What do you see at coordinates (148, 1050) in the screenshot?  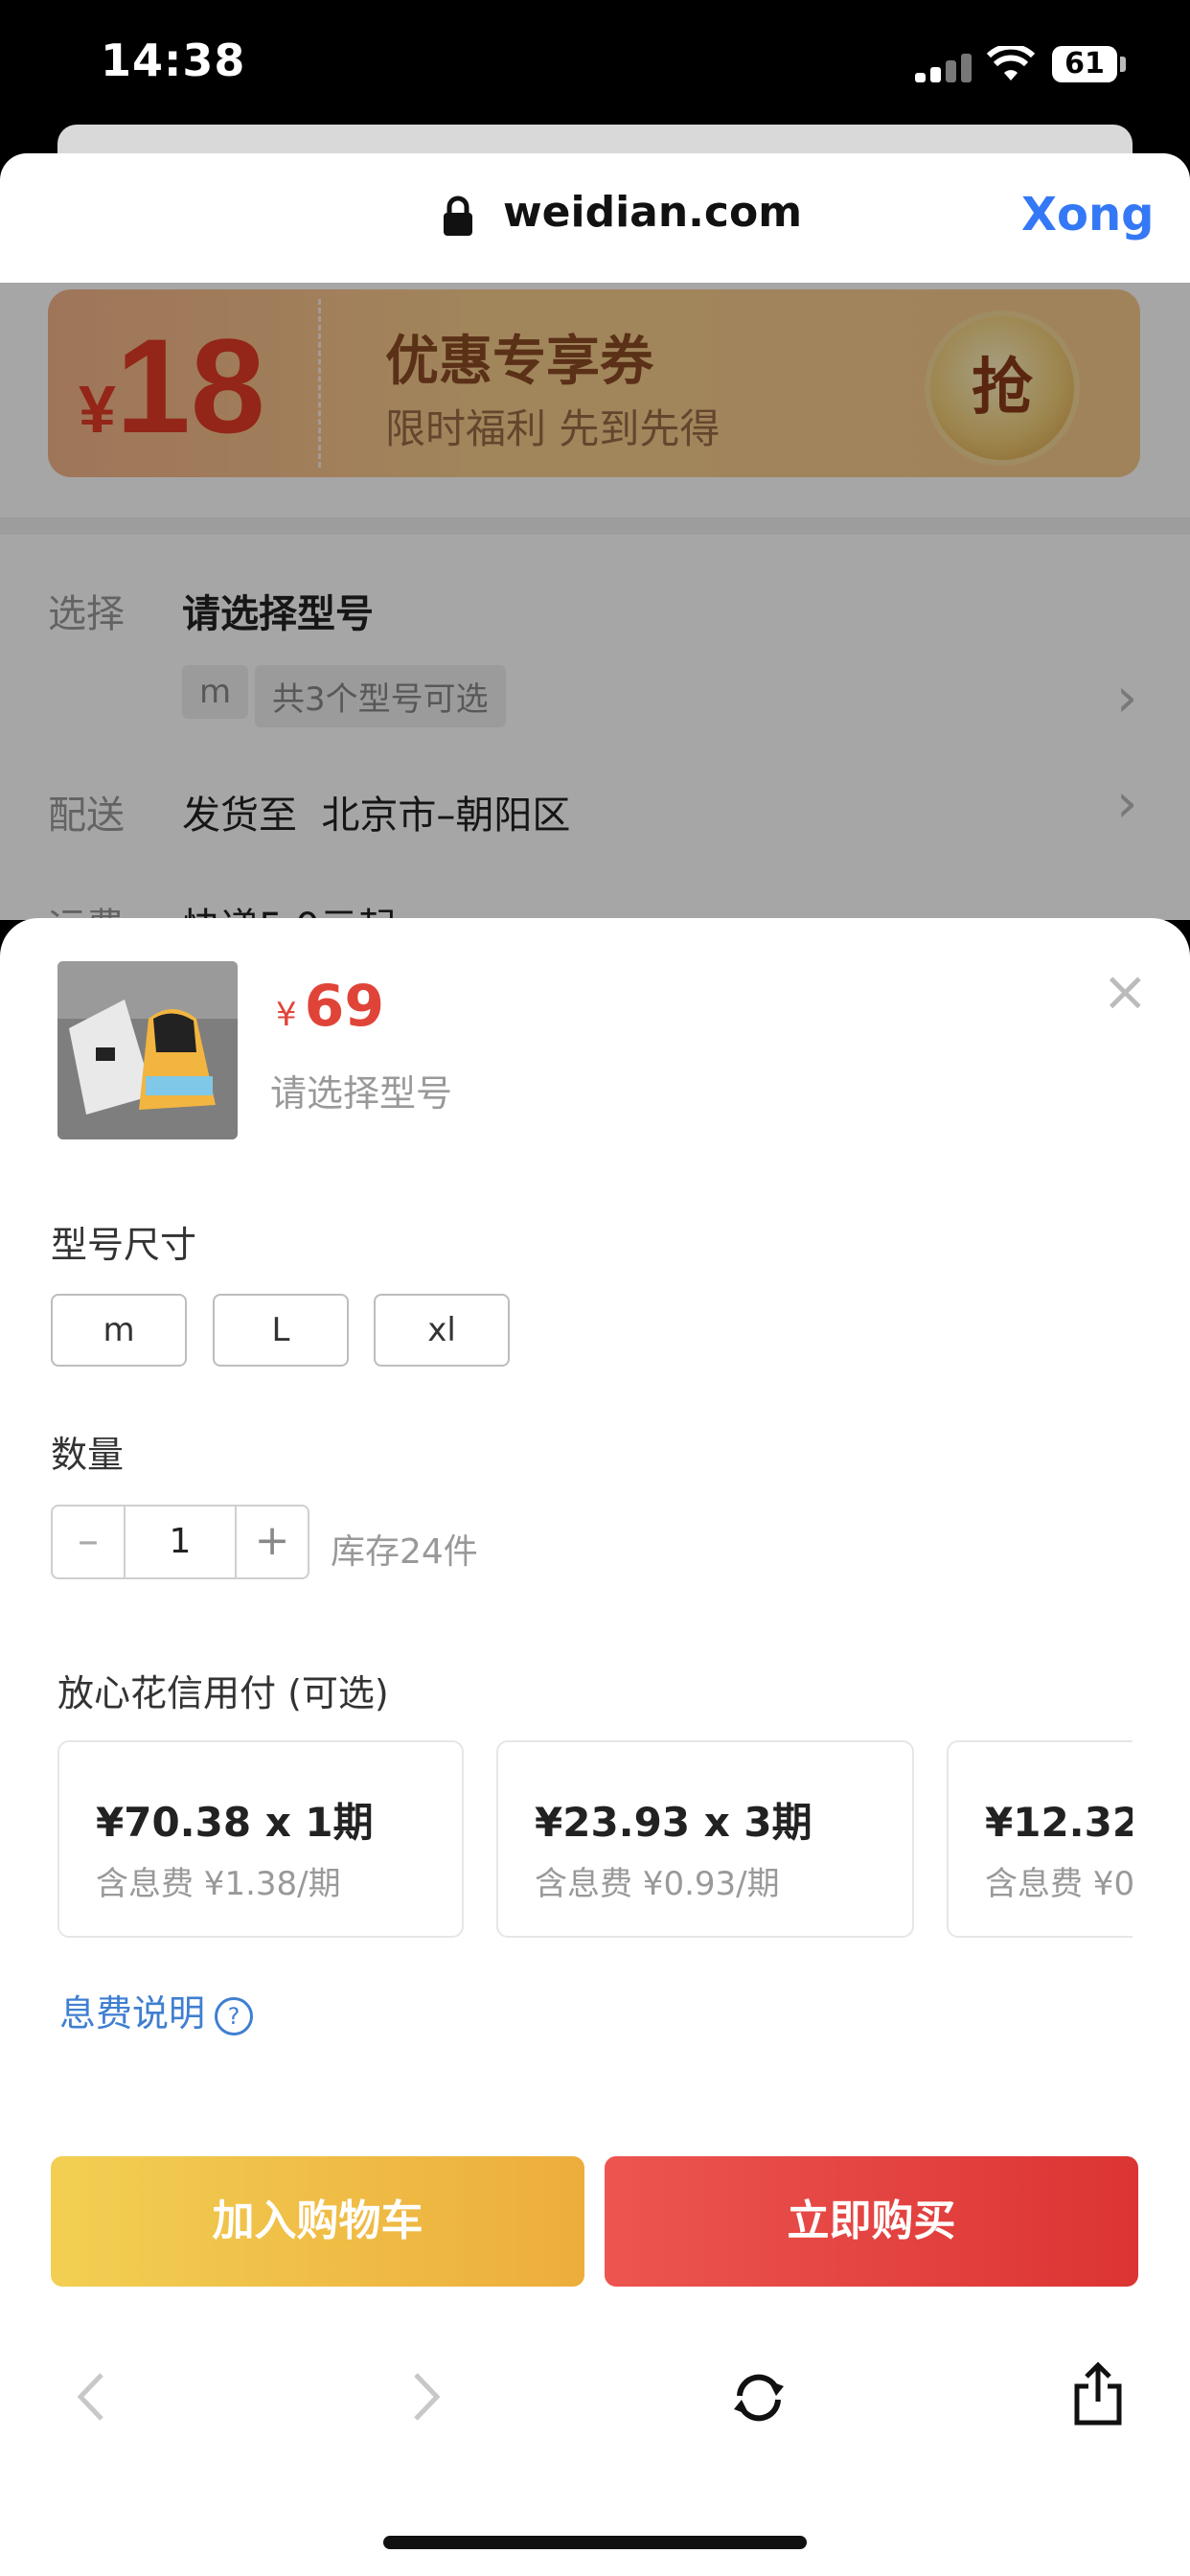 I see `product-thumbnail` at bounding box center [148, 1050].